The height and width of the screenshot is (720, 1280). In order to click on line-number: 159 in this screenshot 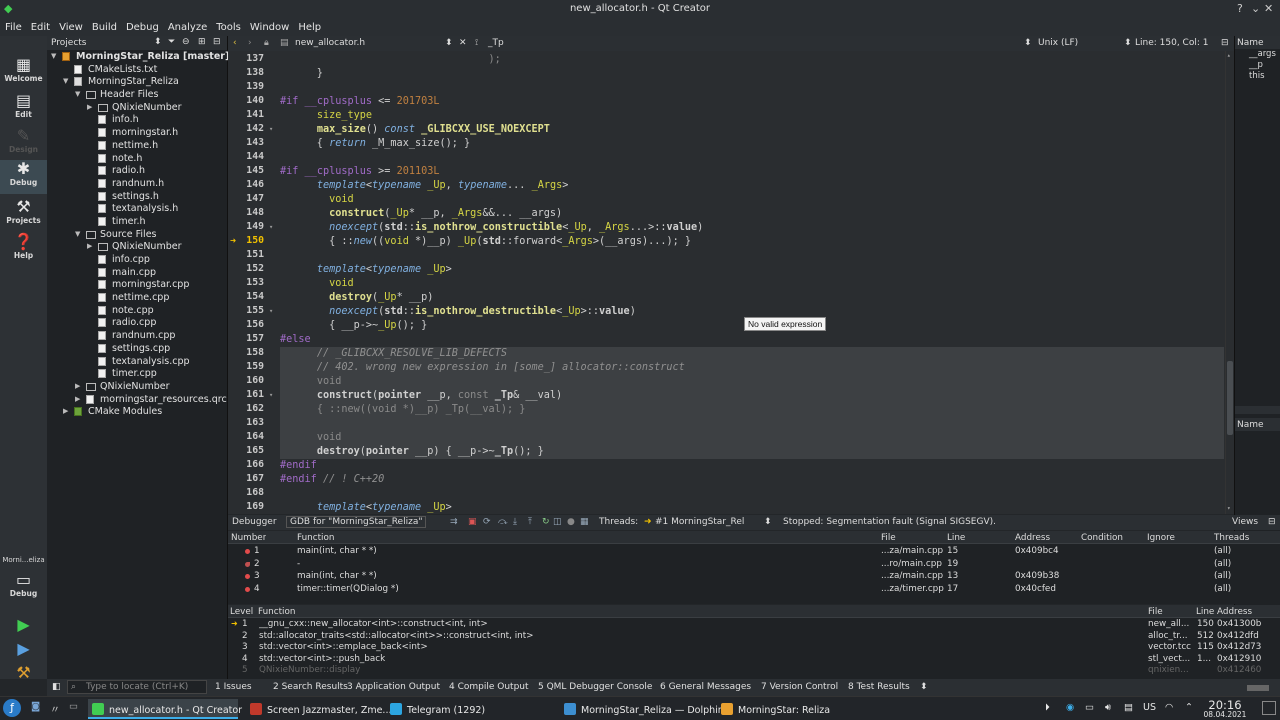, I will do `click(246, 368)`.